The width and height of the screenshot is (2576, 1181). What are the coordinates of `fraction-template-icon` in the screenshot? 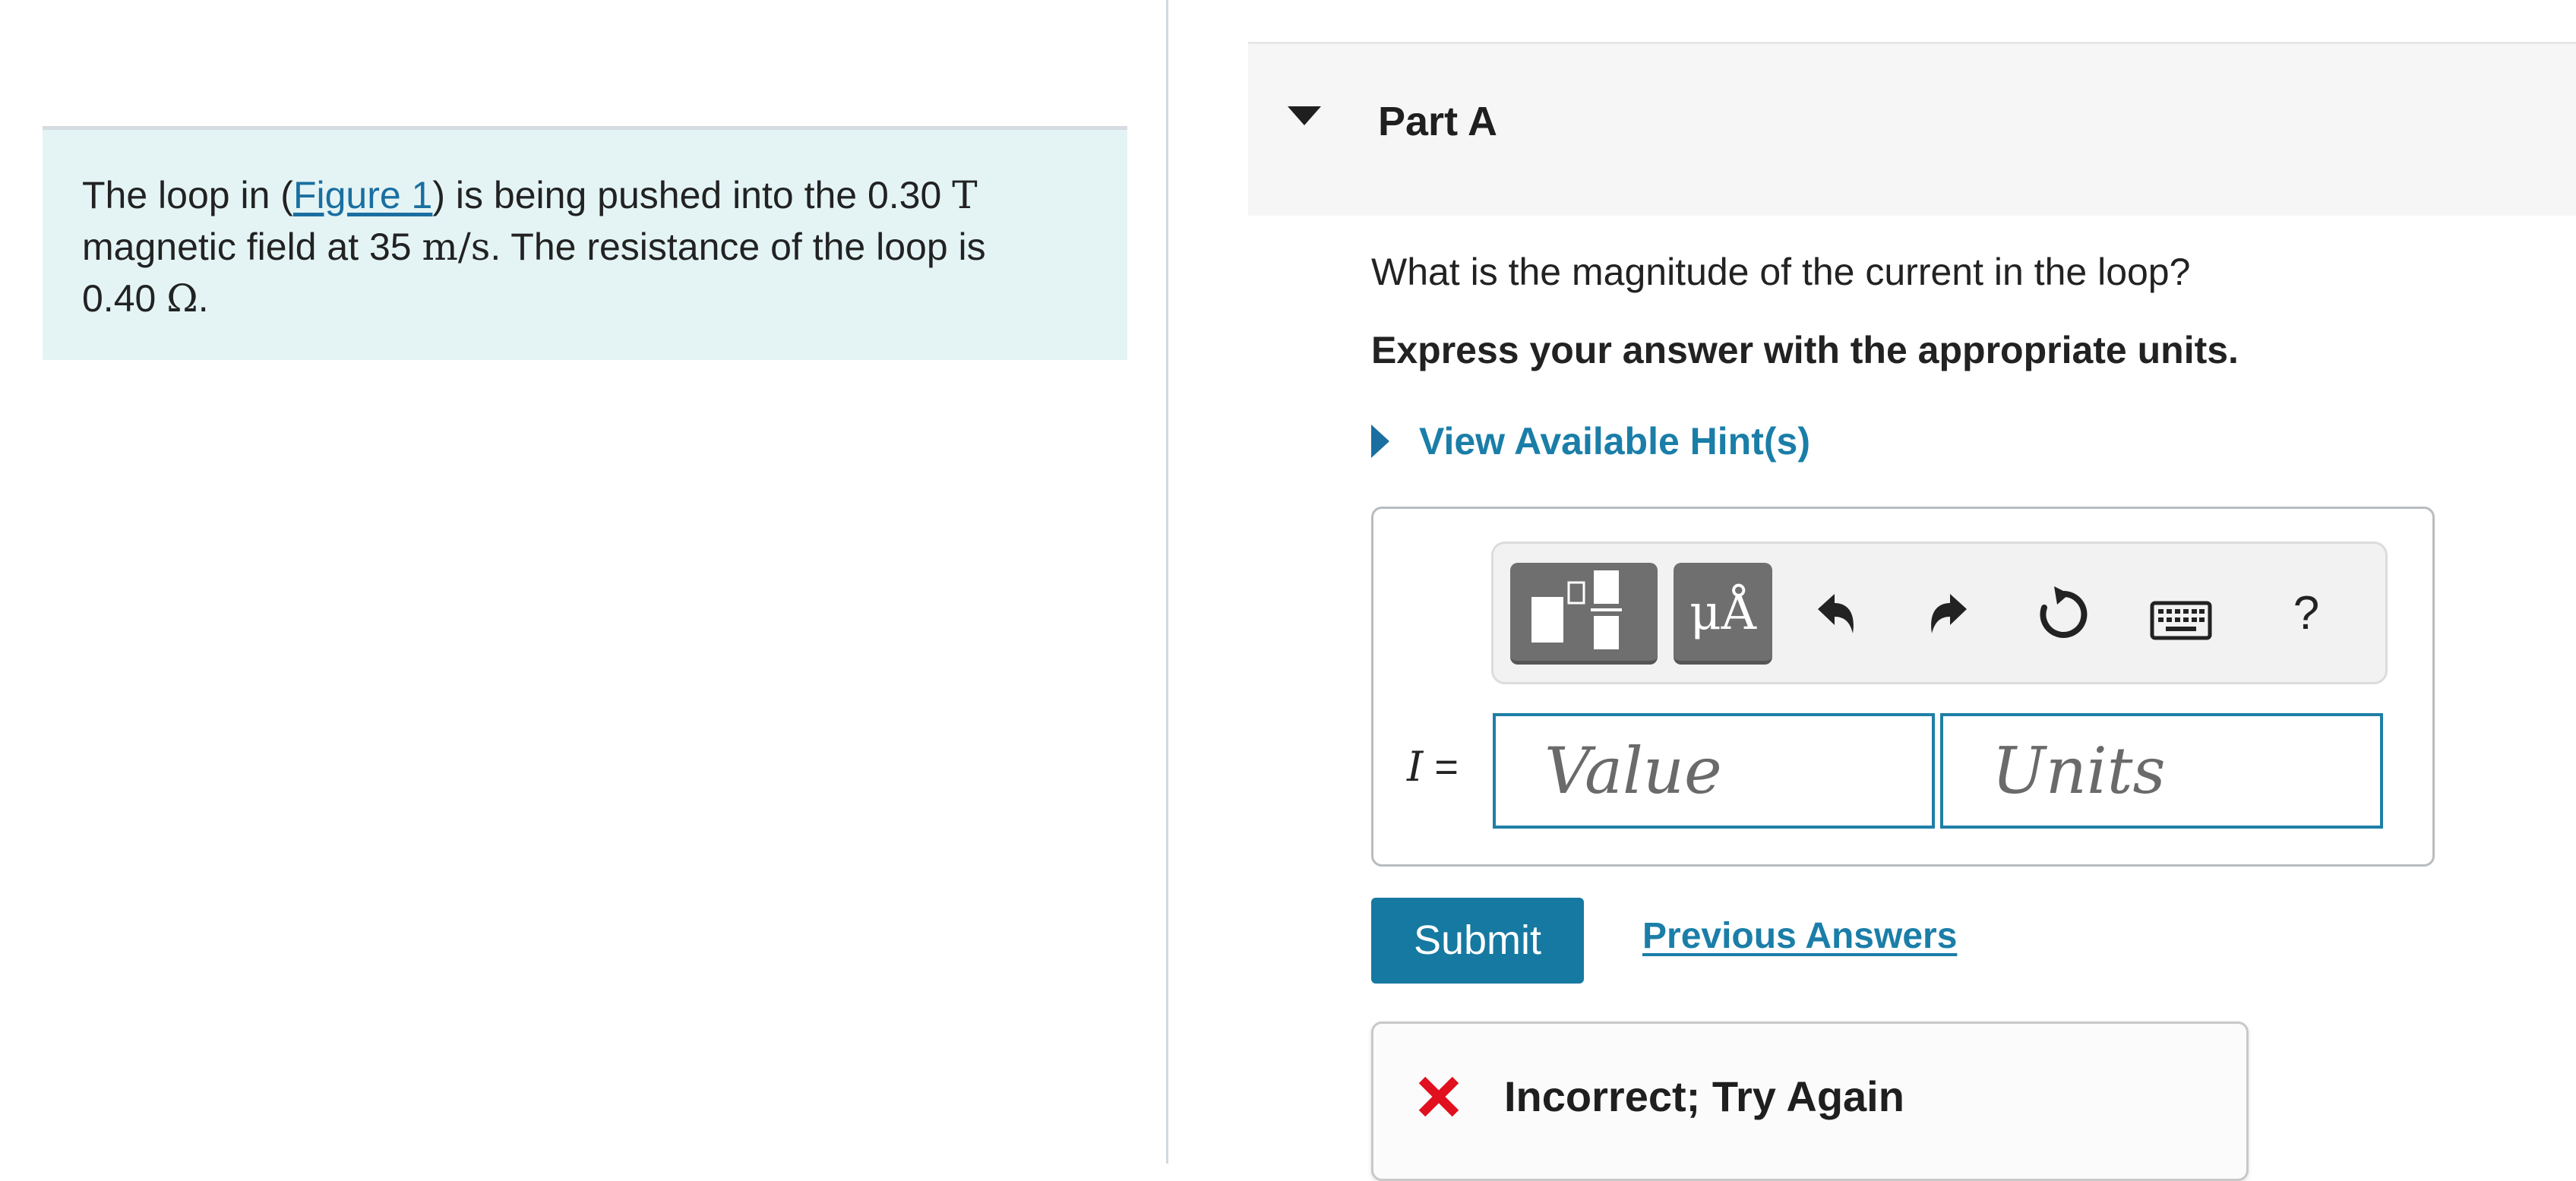 It's located at (1576, 609).